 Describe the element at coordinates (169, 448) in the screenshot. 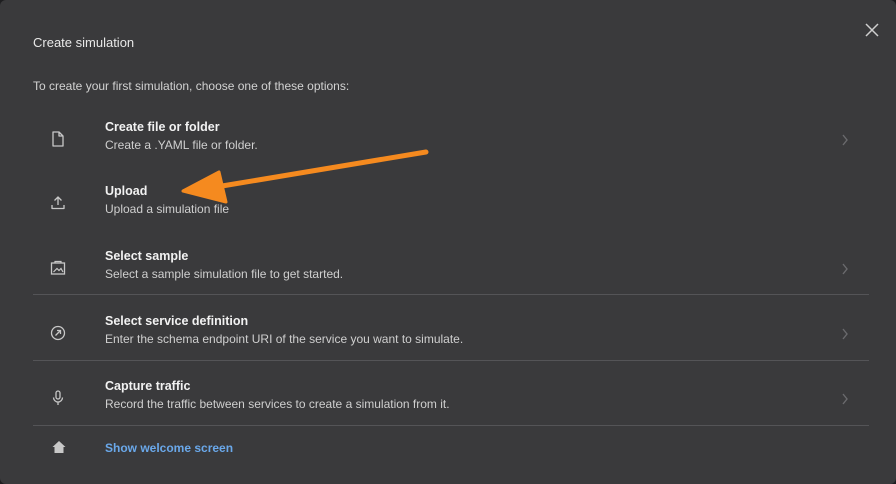

I see `show-welcome-screen-label: Show welcome screen` at that location.